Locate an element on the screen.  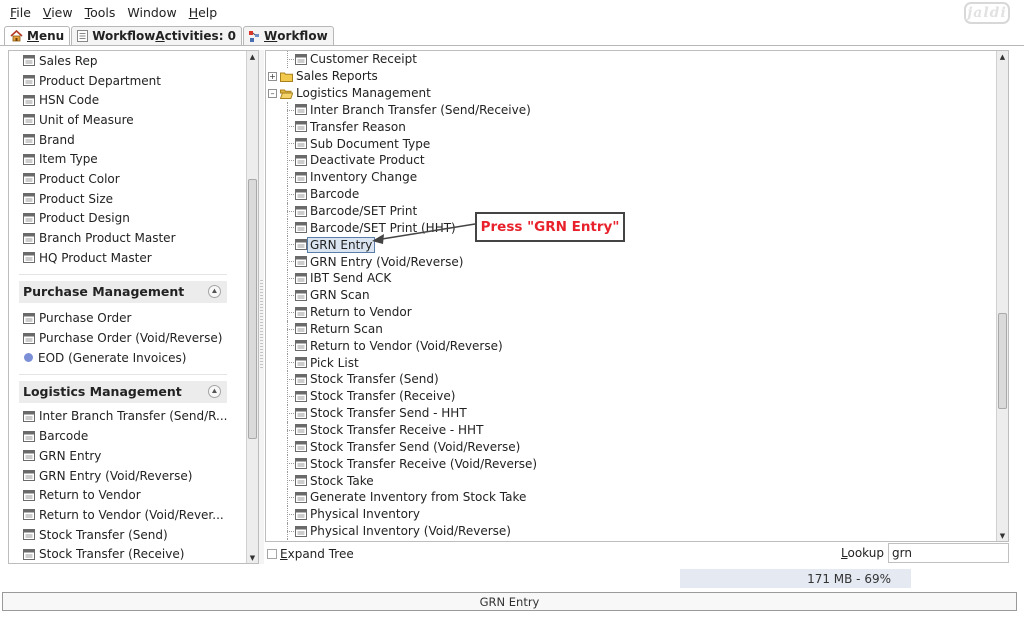
tree-folder-sales-reports: + Sales Reports is located at coordinates (631, 76).